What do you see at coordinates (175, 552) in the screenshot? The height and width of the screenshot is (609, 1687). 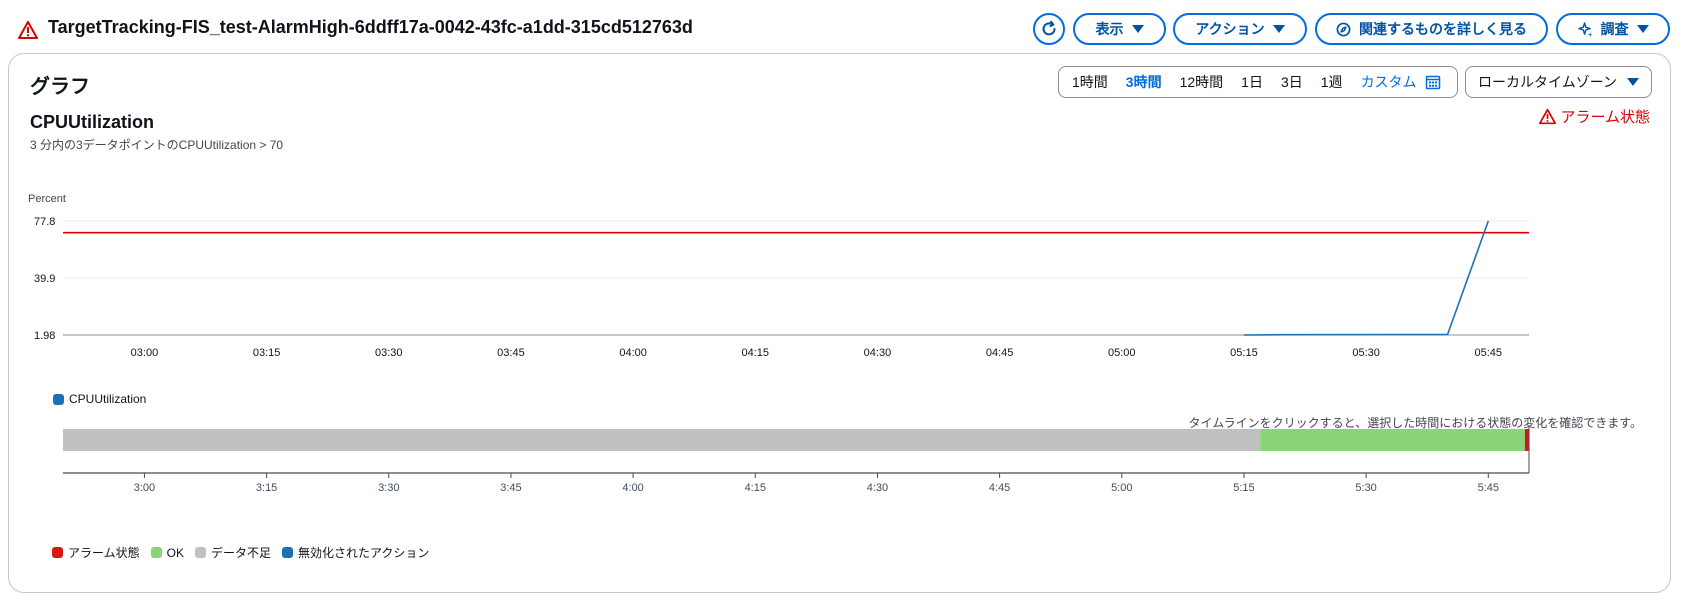 I see `state-legend-label: OK` at bounding box center [175, 552].